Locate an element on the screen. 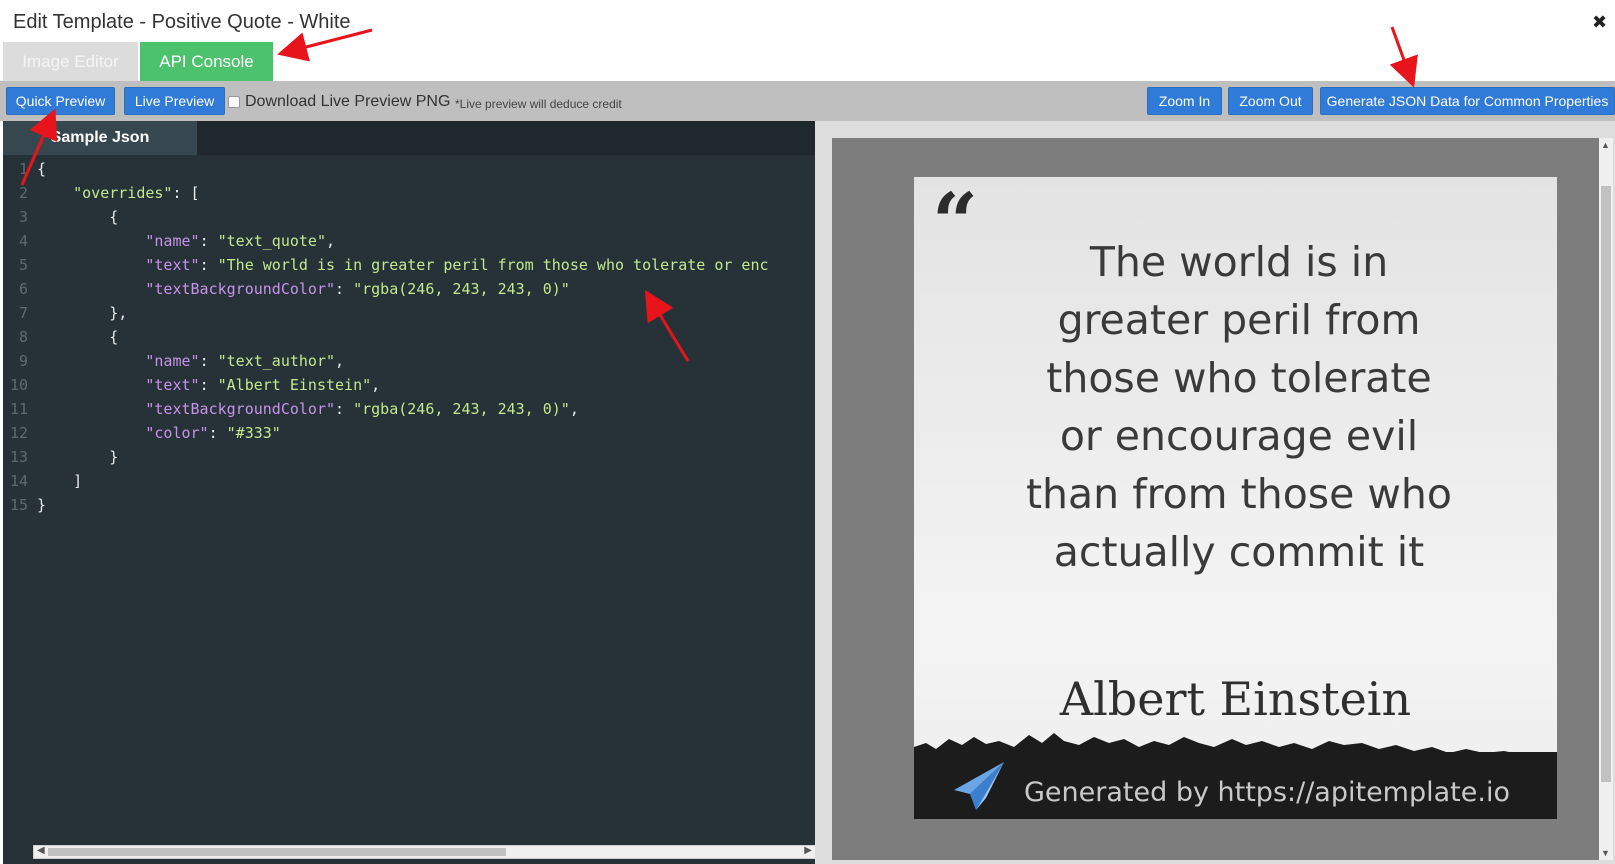 The width and height of the screenshot is (1615, 864). line-content: "text": "Albert Einstein", is located at coordinates (208, 385).